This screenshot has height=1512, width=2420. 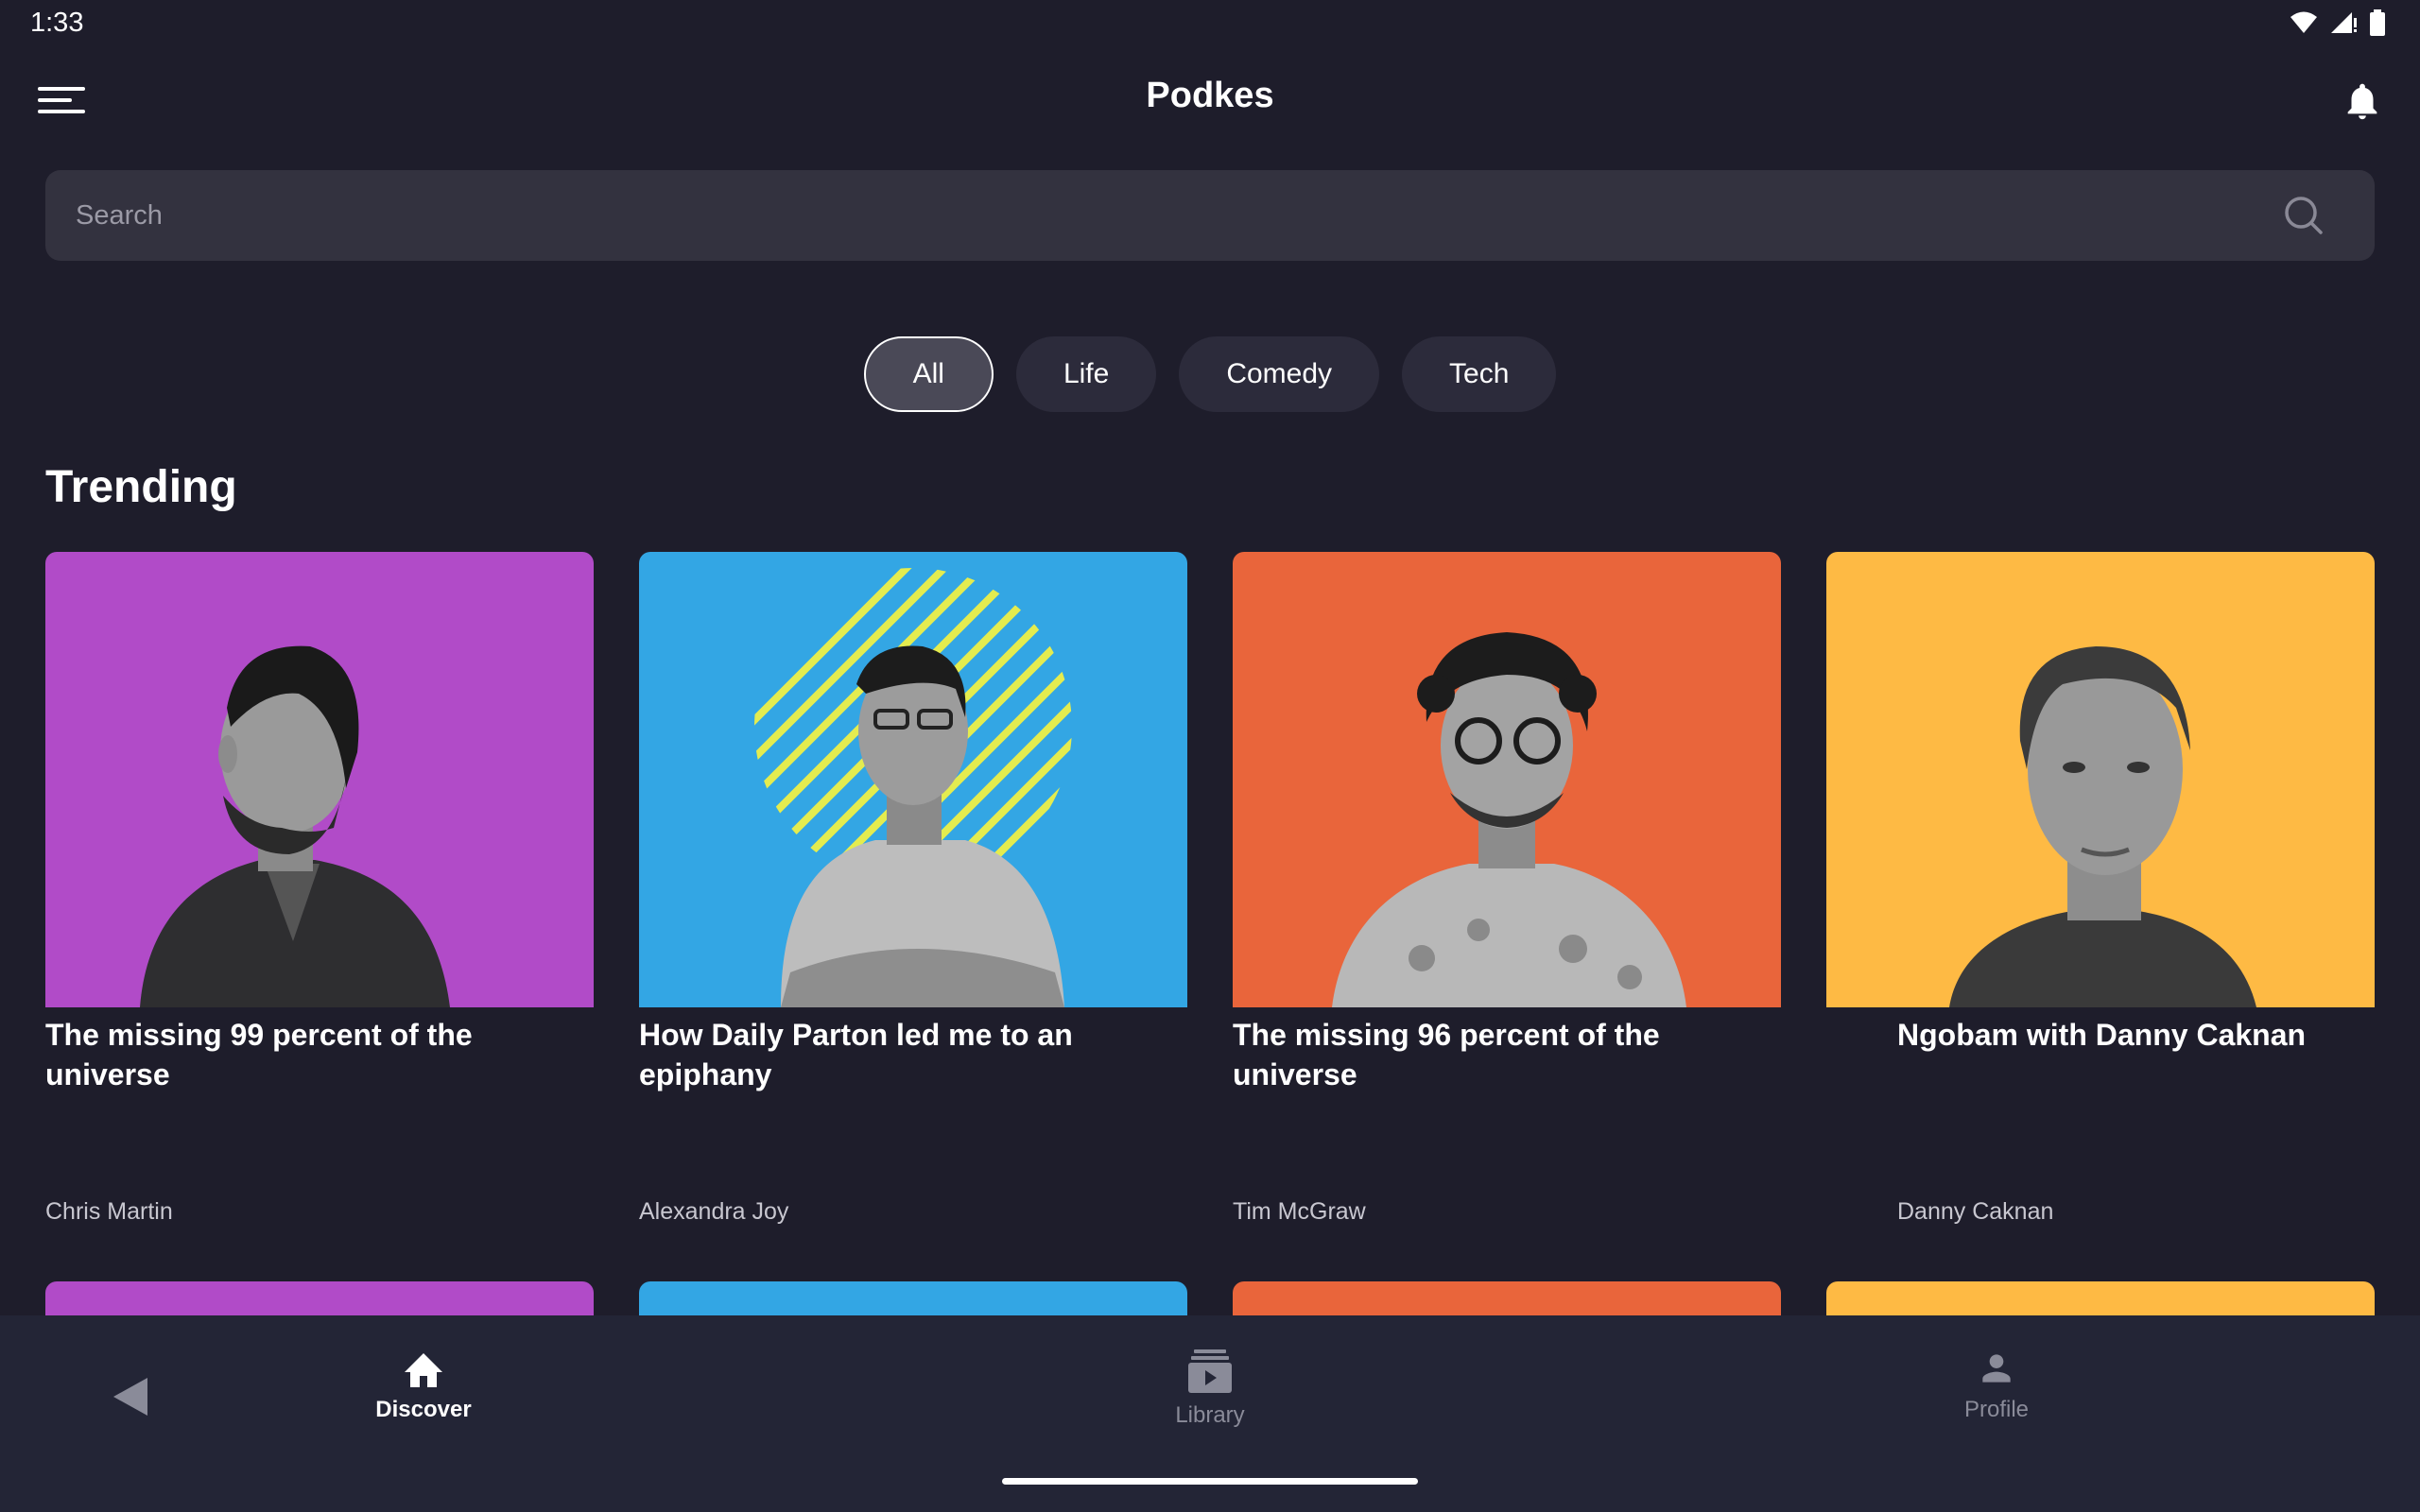 What do you see at coordinates (1996, 1385) in the screenshot?
I see `nav-item-profile: Profile` at bounding box center [1996, 1385].